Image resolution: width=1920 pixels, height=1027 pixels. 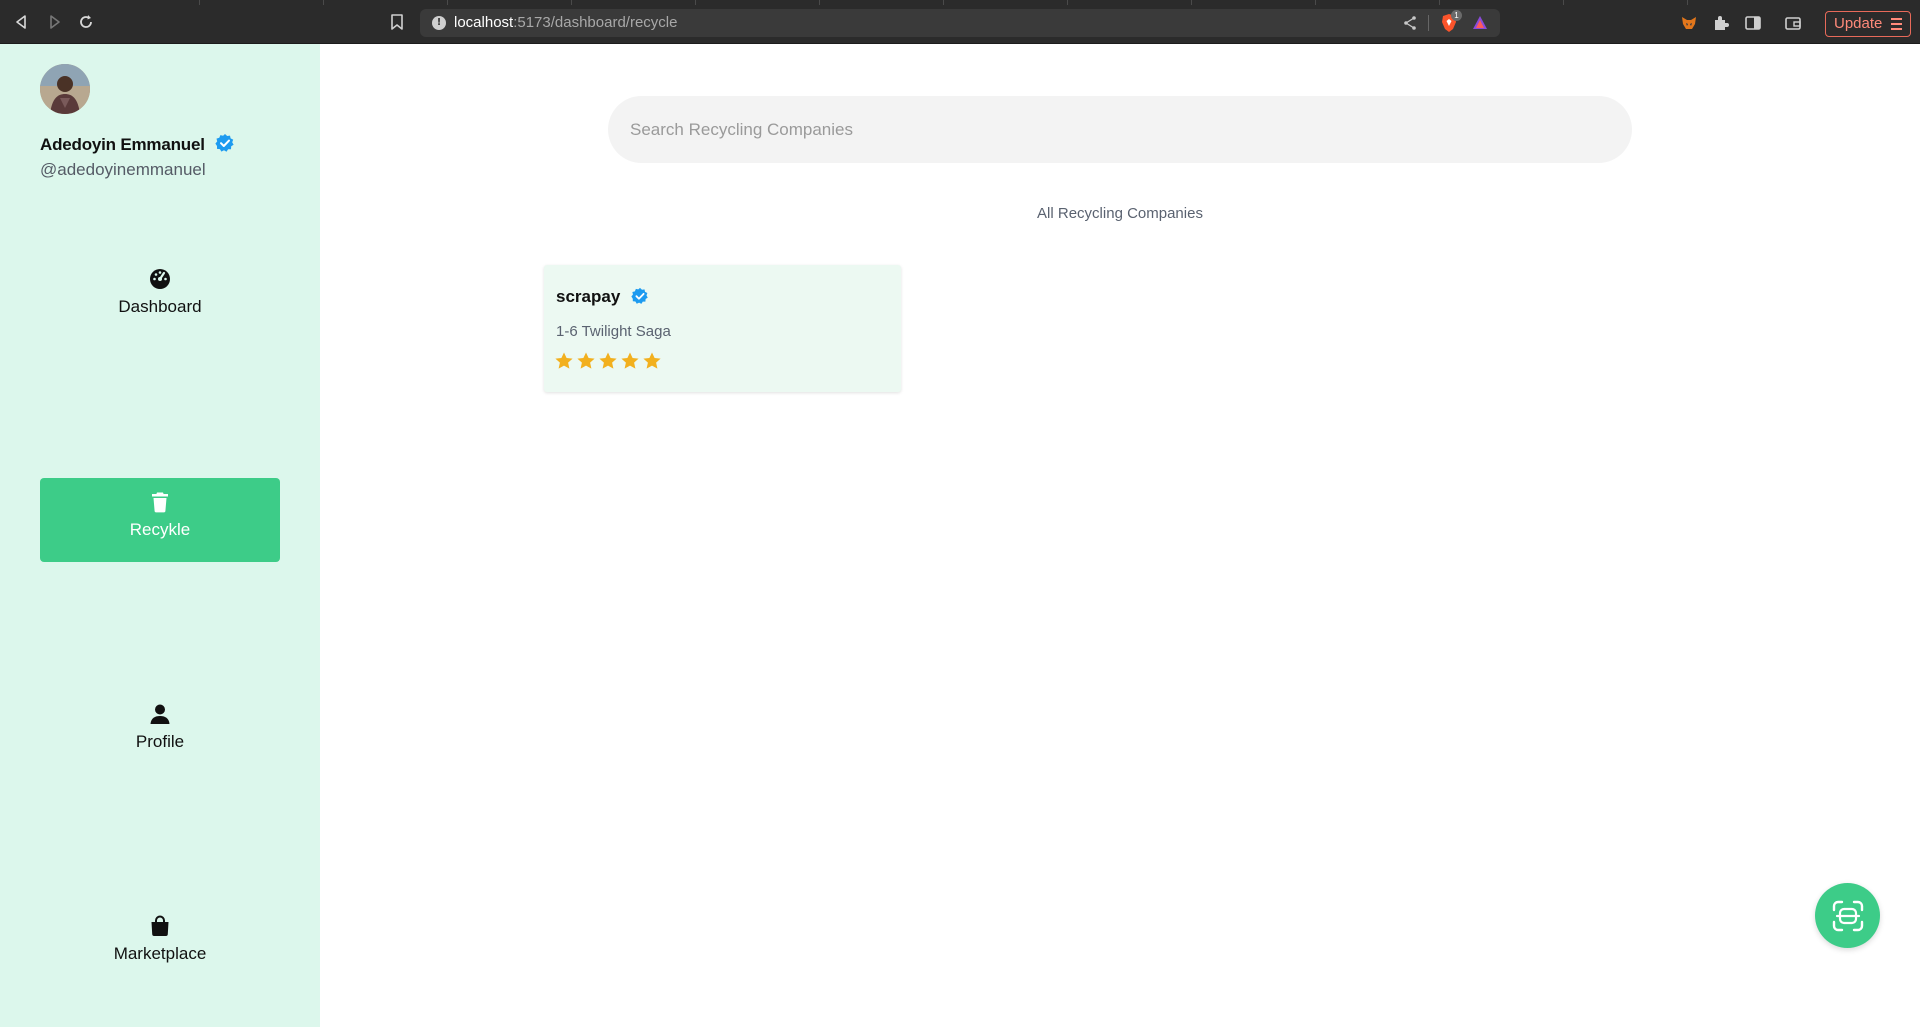 I want to click on sidebar-item-recykle: Recykle, so click(x=160, y=520).